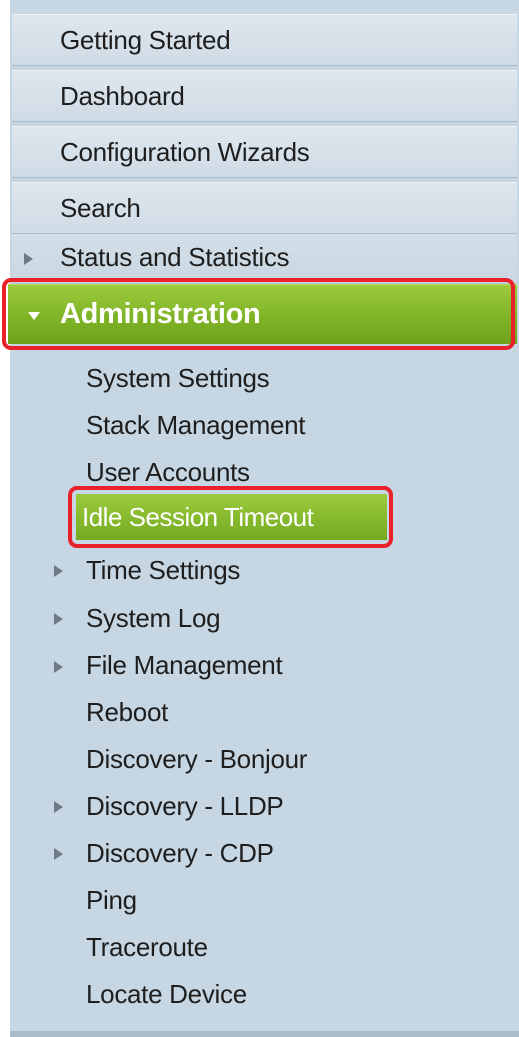  What do you see at coordinates (262, 314) in the screenshot?
I see `nav-item-administration: Administration` at bounding box center [262, 314].